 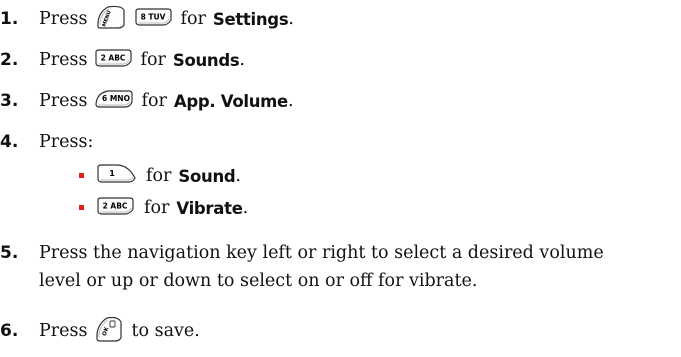 What do you see at coordinates (250, 19) in the screenshot?
I see `menu-target: Settings` at bounding box center [250, 19].